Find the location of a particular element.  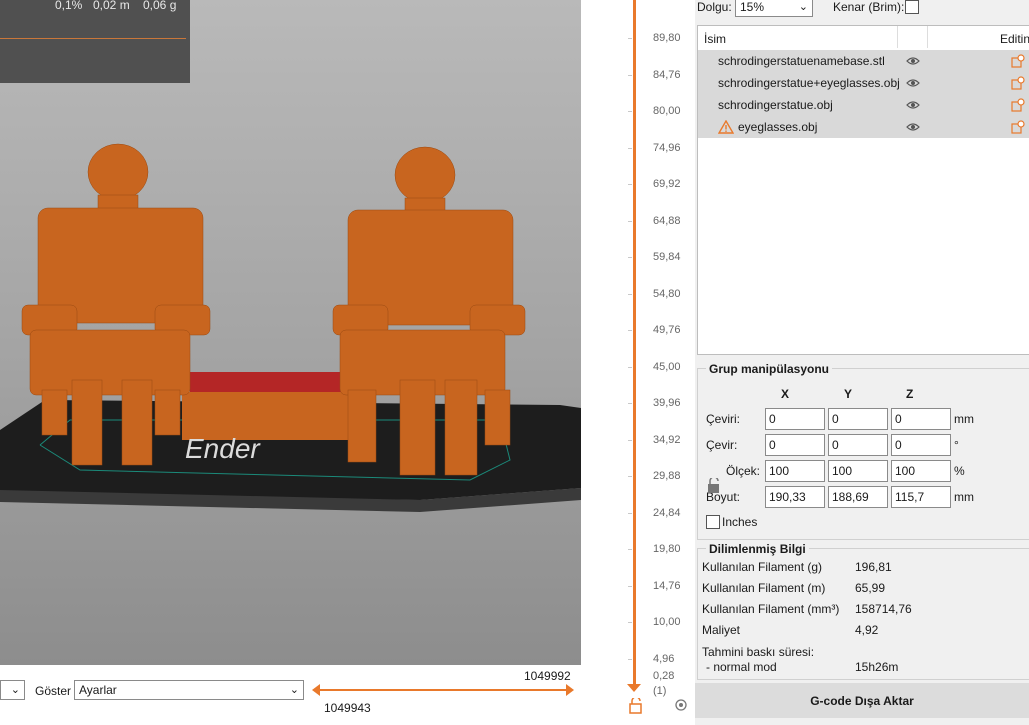

manip-row-label: Ölçek: is located at coordinates (743, 471).